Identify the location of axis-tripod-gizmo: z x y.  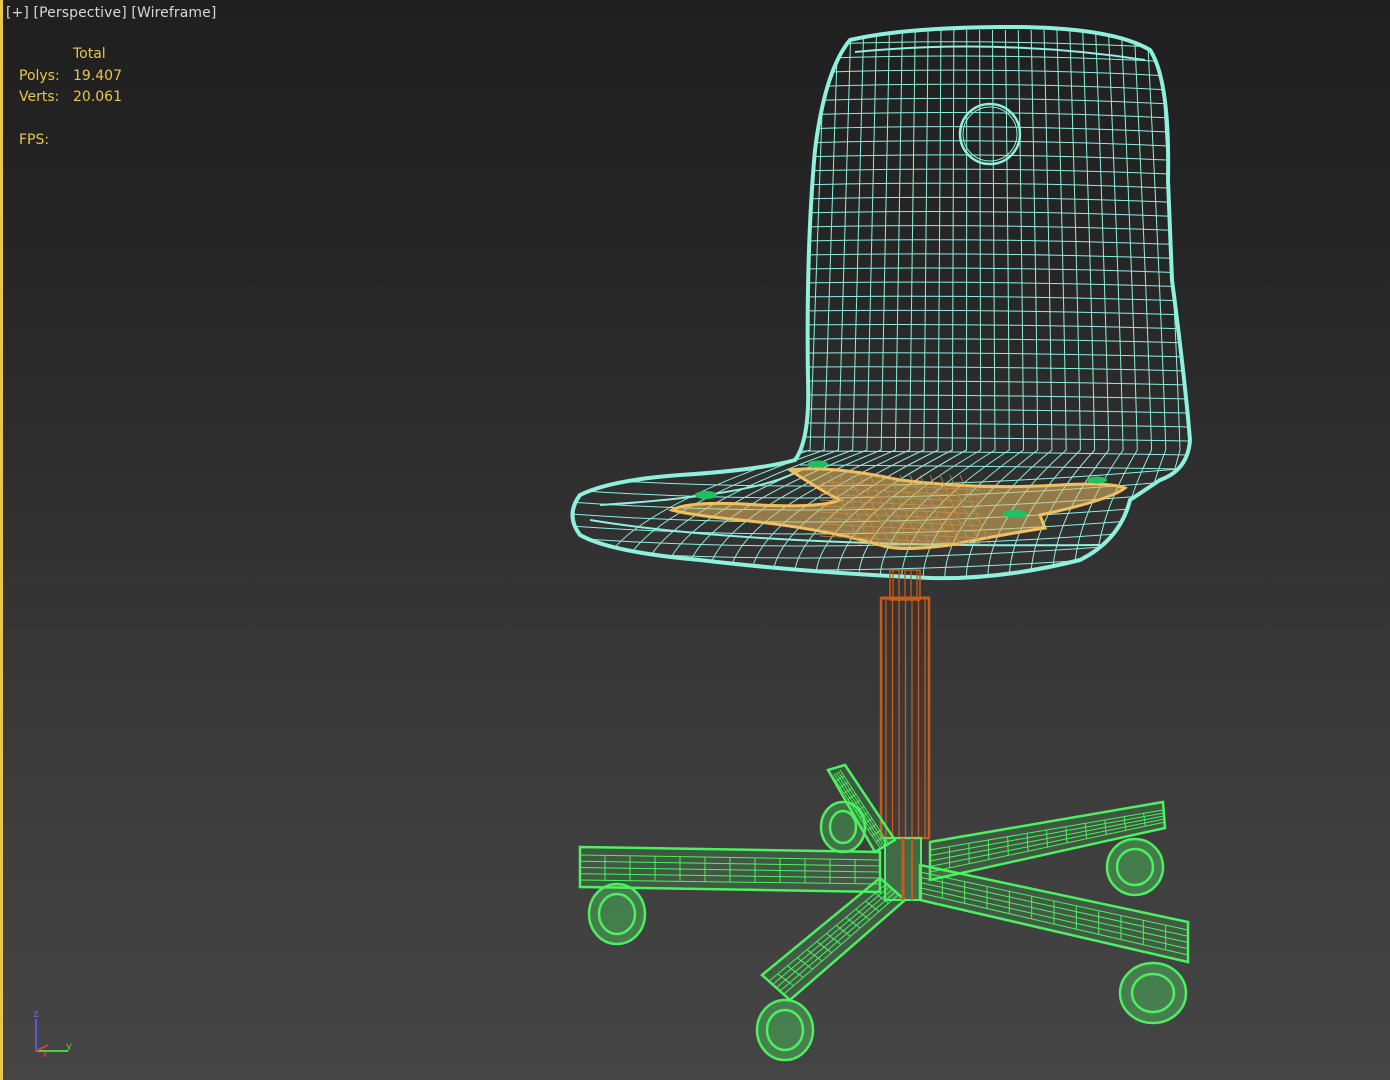
(52, 1034).